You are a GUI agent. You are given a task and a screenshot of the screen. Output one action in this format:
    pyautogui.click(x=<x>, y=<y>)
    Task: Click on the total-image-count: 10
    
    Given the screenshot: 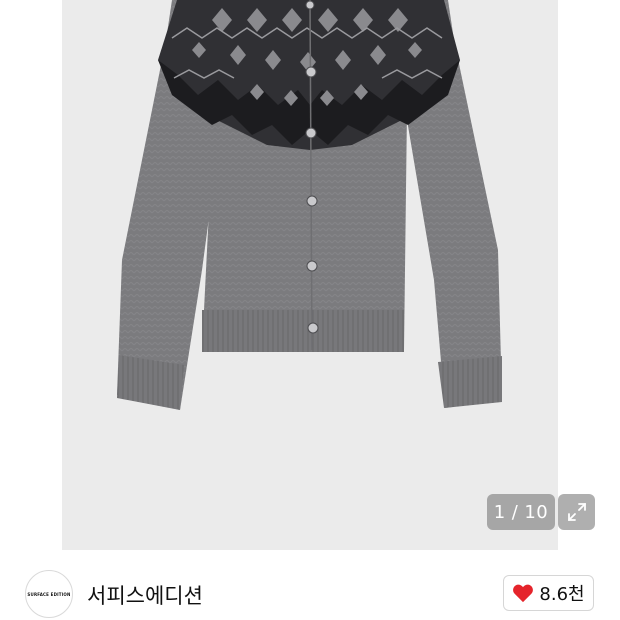 What is the action you would take?
    pyautogui.click(x=536, y=512)
    